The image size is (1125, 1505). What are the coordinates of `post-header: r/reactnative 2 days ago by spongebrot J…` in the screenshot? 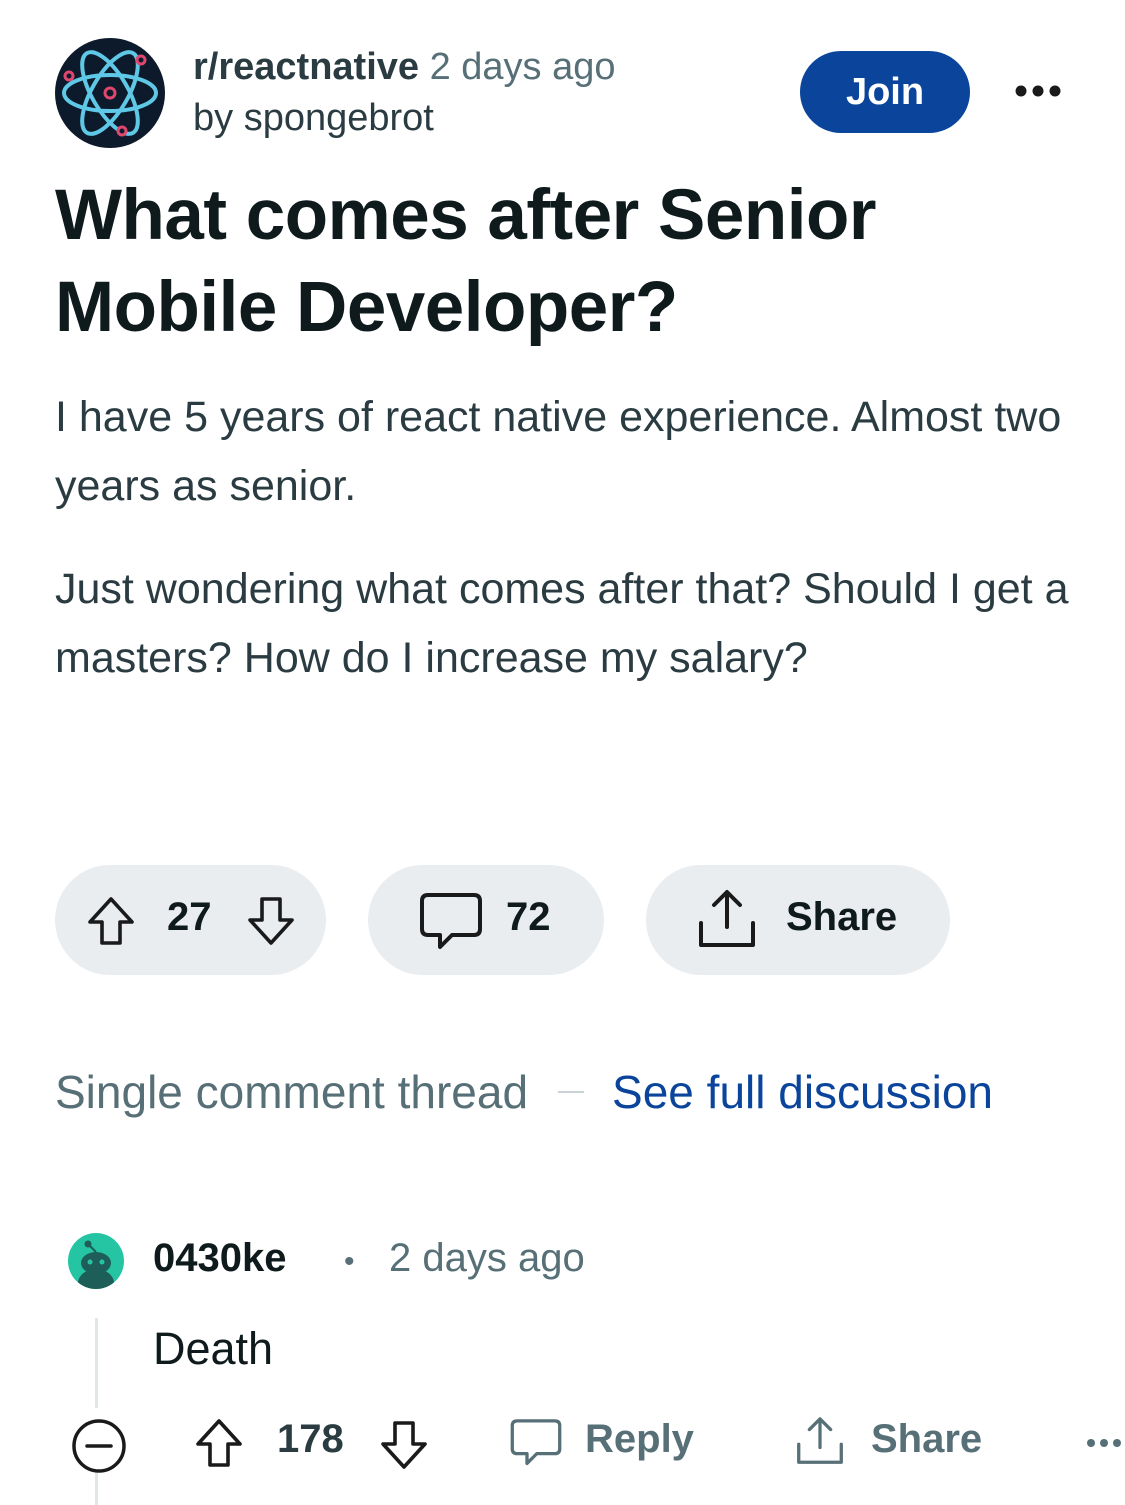 It's located at (562, 93).